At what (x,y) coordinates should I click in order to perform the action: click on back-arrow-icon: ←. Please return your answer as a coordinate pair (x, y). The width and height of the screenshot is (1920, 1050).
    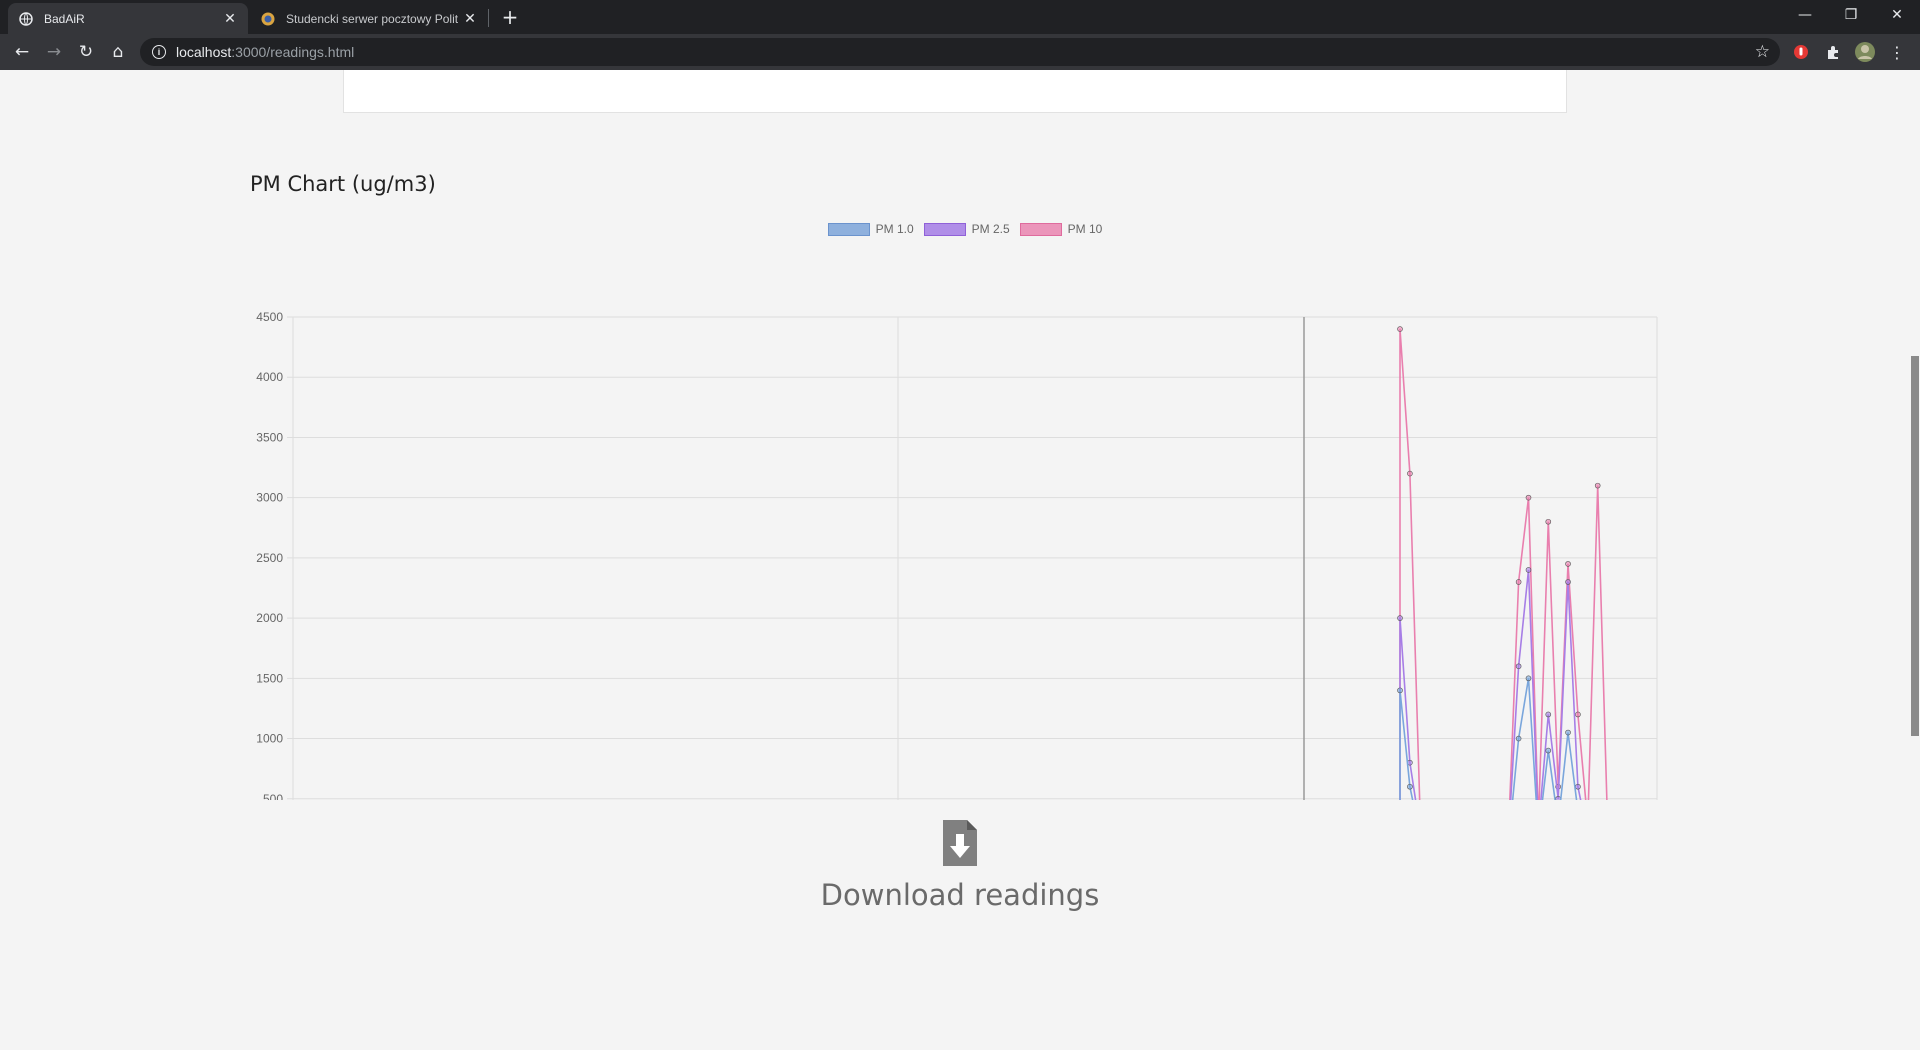
    Looking at the image, I should click on (22, 52).